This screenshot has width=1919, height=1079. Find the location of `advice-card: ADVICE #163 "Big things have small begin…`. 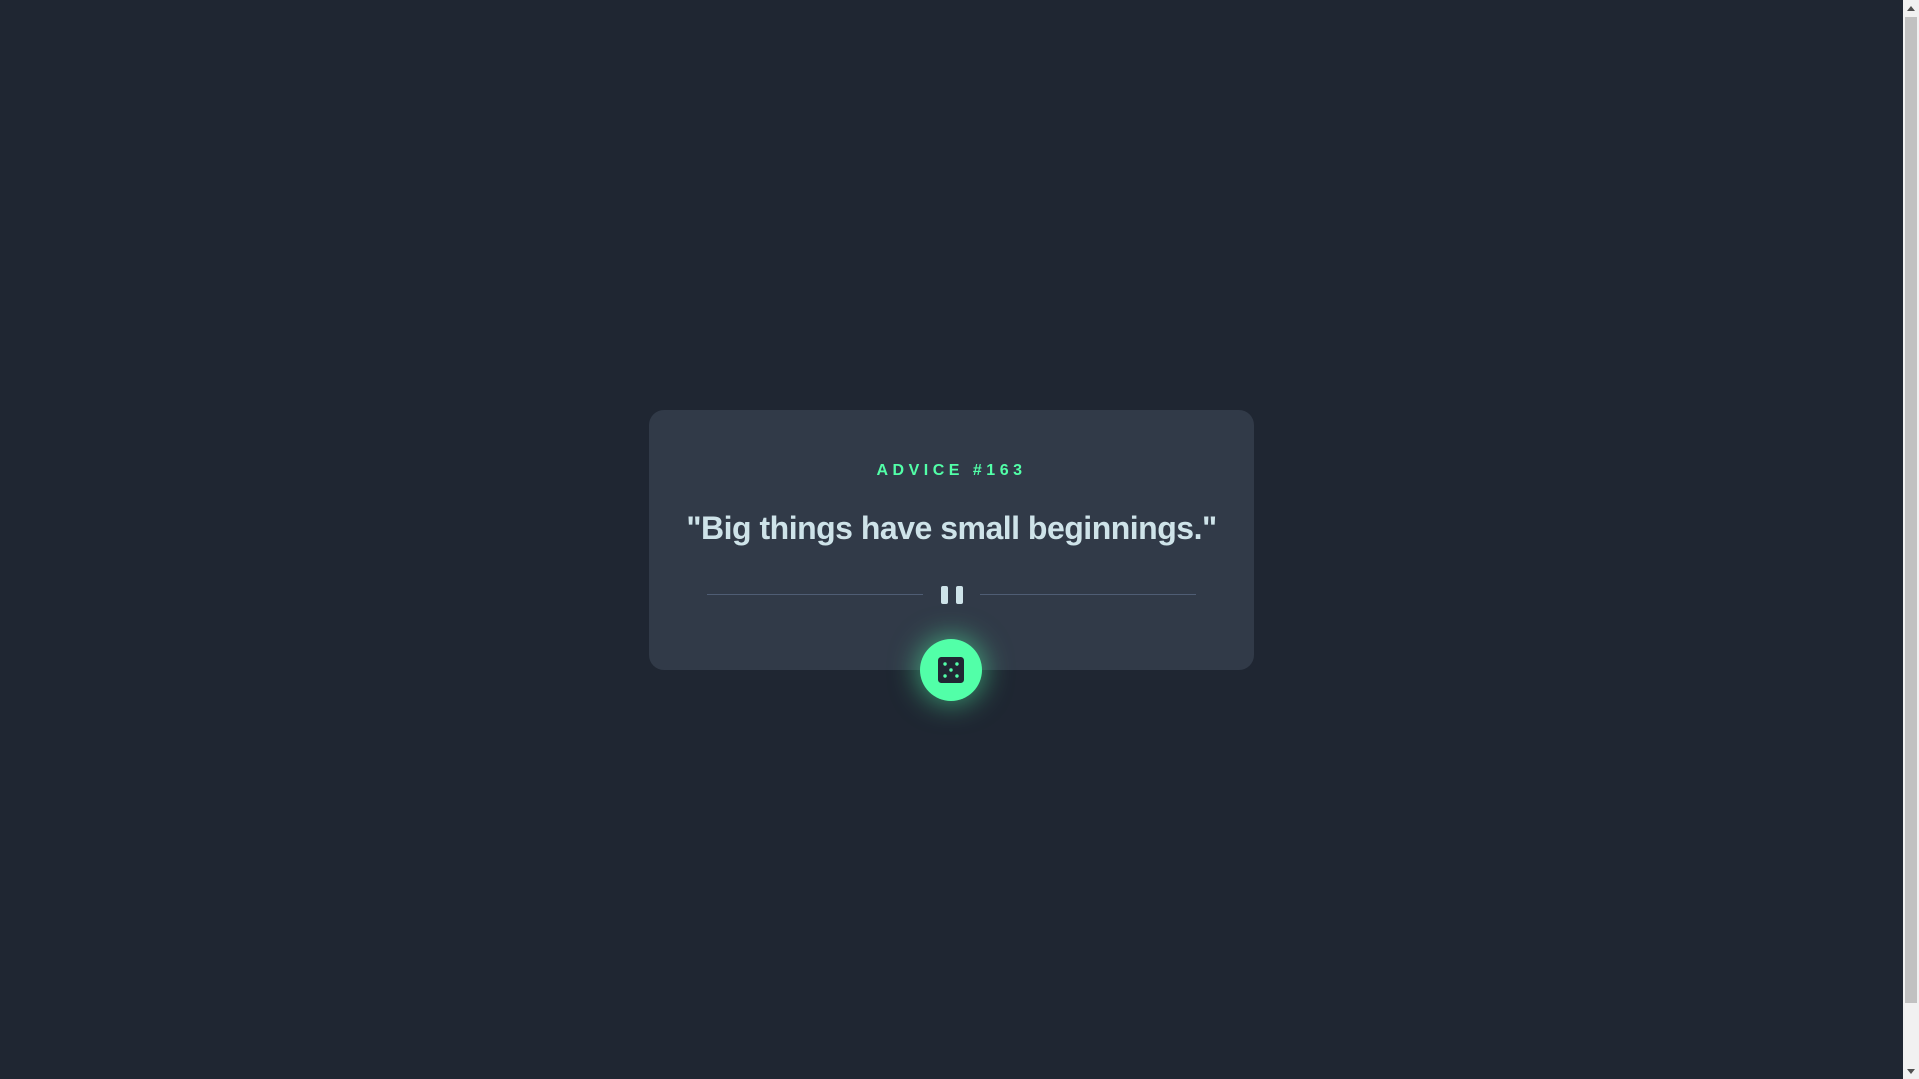

advice-card: ADVICE #163 "Big things have small begin… is located at coordinates (951, 540).